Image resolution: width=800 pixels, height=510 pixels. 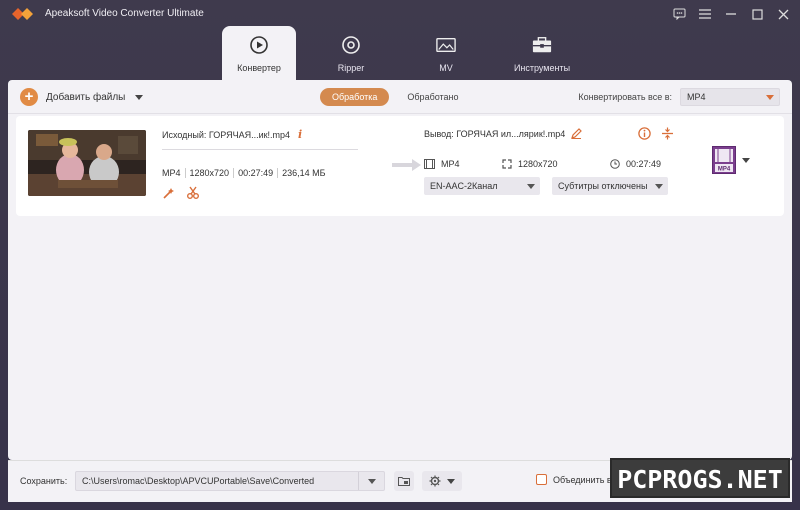 What do you see at coordinates (757, 14) in the screenshot?
I see `maximize-icon` at bounding box center [757, 14].